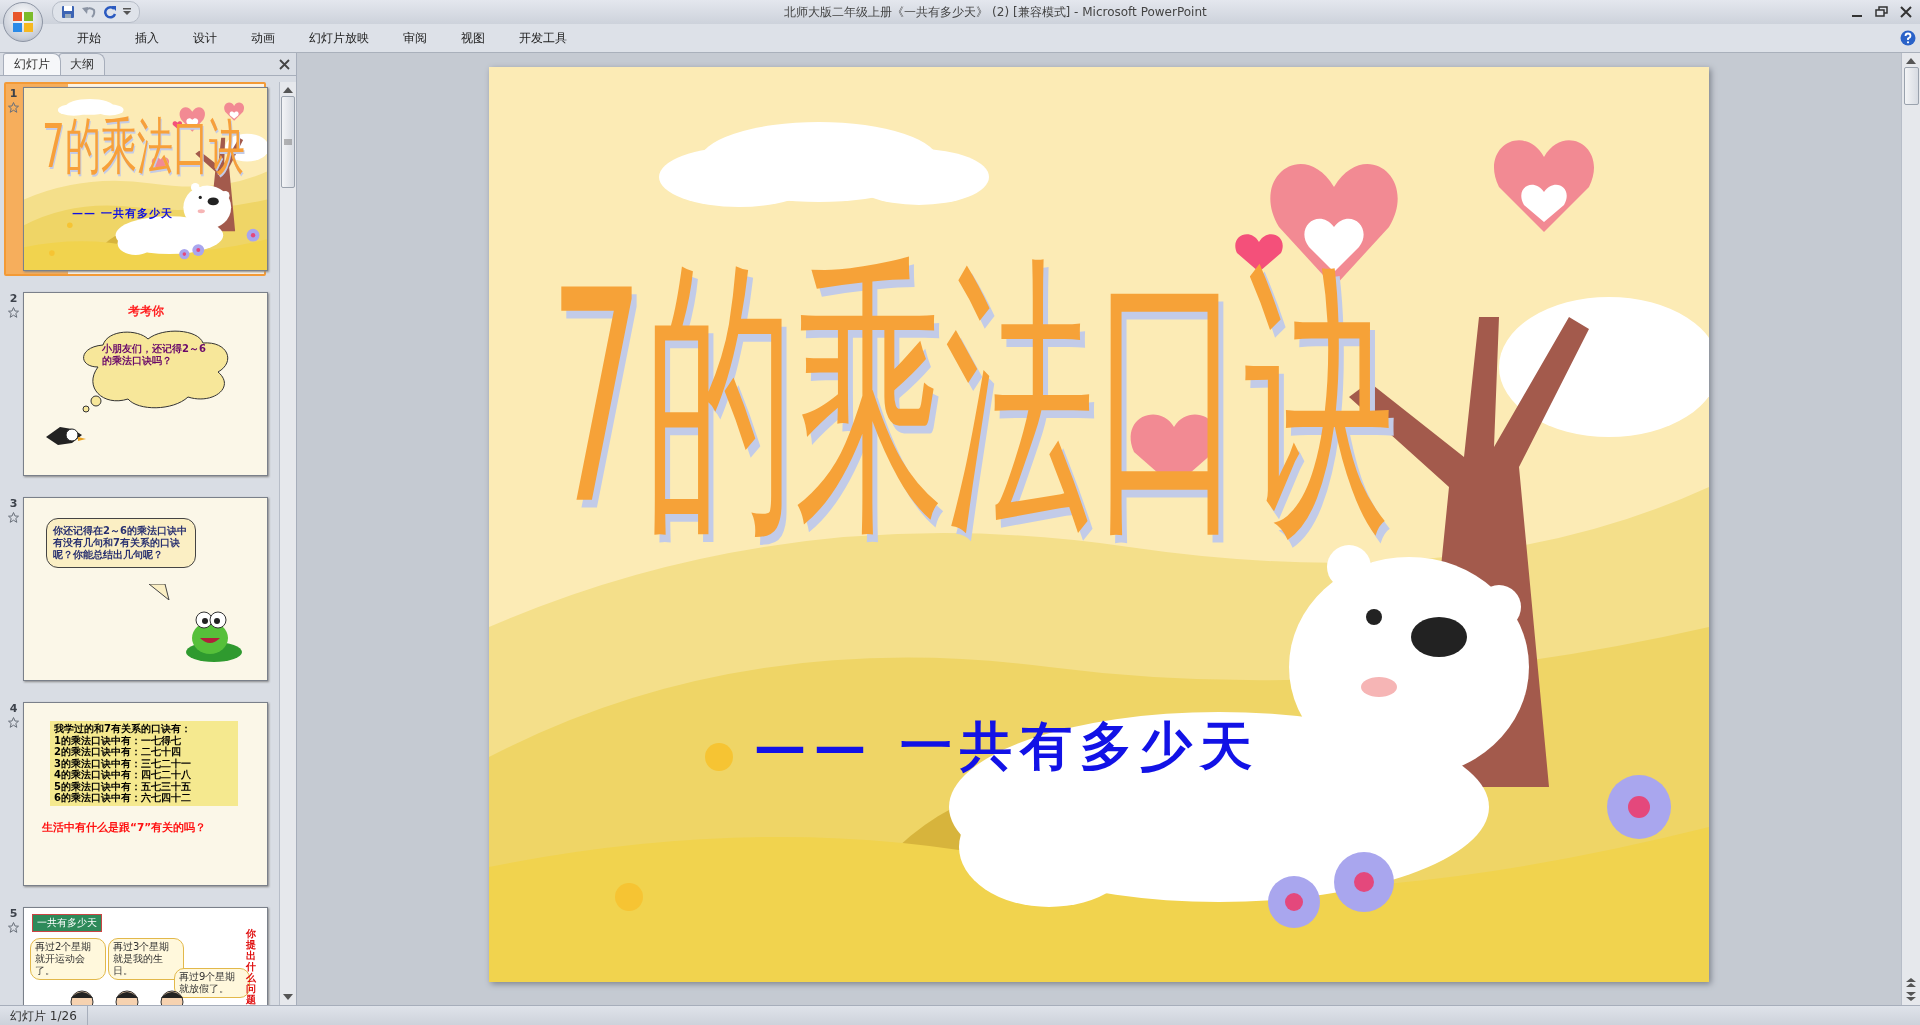 This screenshot has width=1920, height=1025. I want to click on slide-indicator: 幻灯片 1/26, so click(44, 1015).